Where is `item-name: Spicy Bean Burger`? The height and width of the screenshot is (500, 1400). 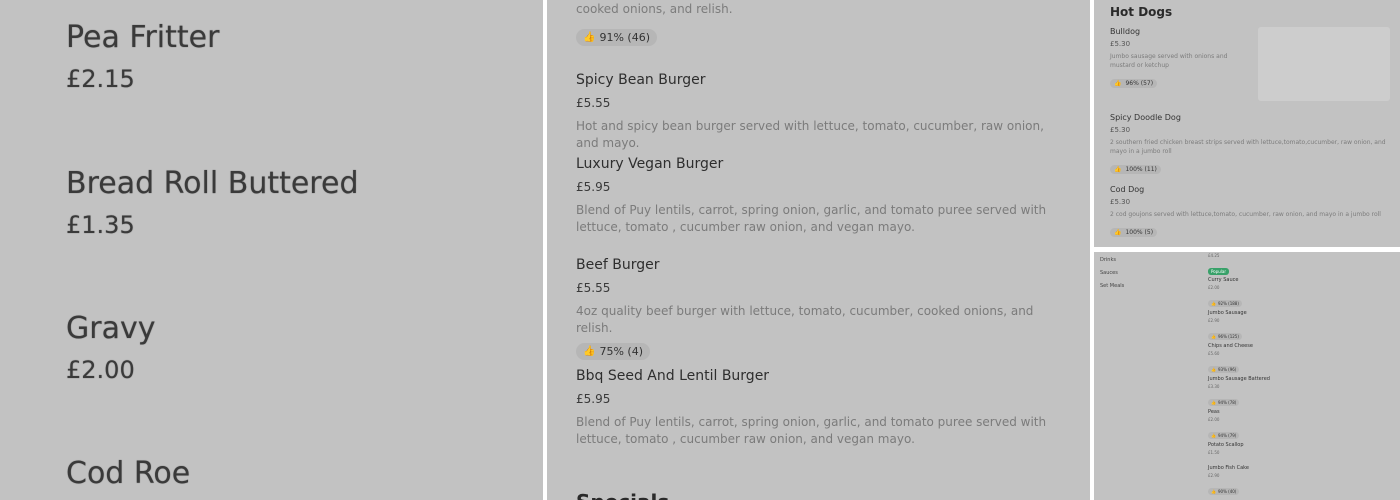
item-name: Spicy Bean Burger is located at coordinates (641, 80).